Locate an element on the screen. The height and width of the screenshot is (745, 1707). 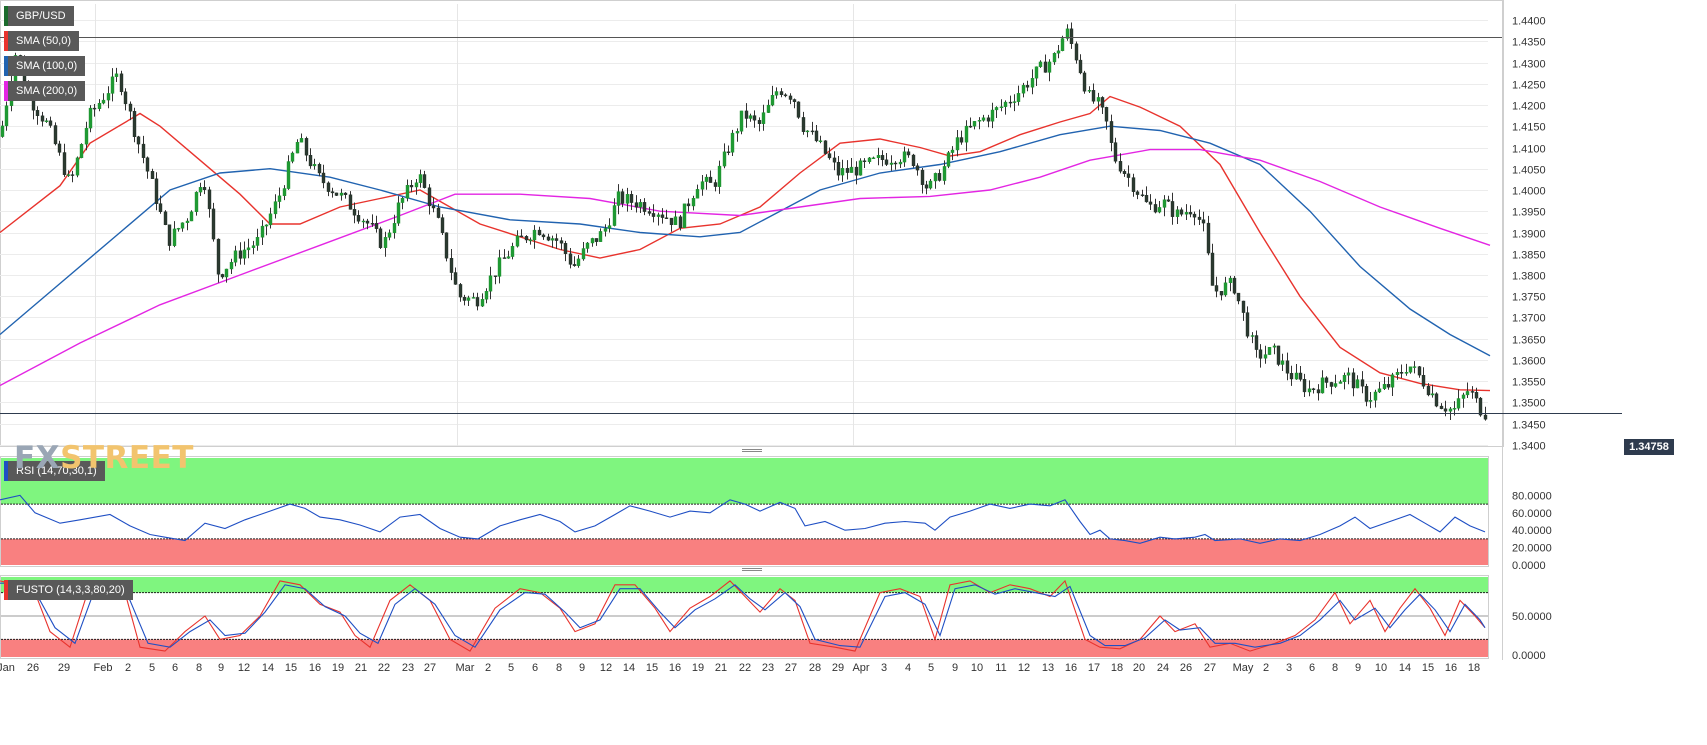
legend-sma-200-label: SMA (200,0) is located at coordinates (47, 91).